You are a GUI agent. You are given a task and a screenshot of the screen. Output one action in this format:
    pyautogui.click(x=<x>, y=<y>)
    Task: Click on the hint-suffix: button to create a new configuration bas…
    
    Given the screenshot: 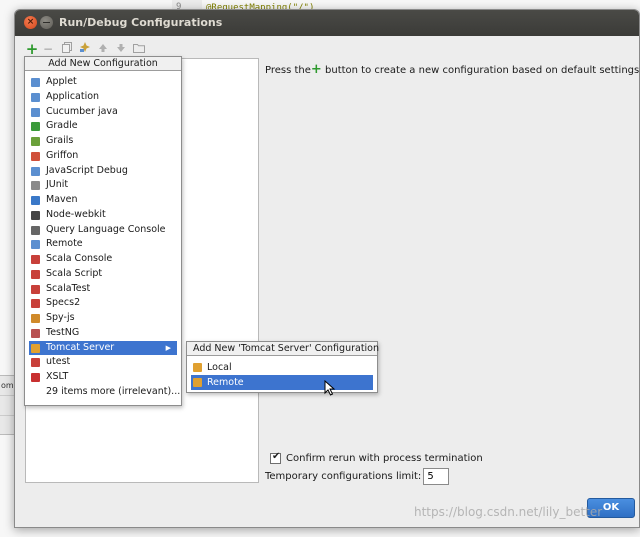 What is the action you would take?
    pyautogui.click(x=480, y=70)
    